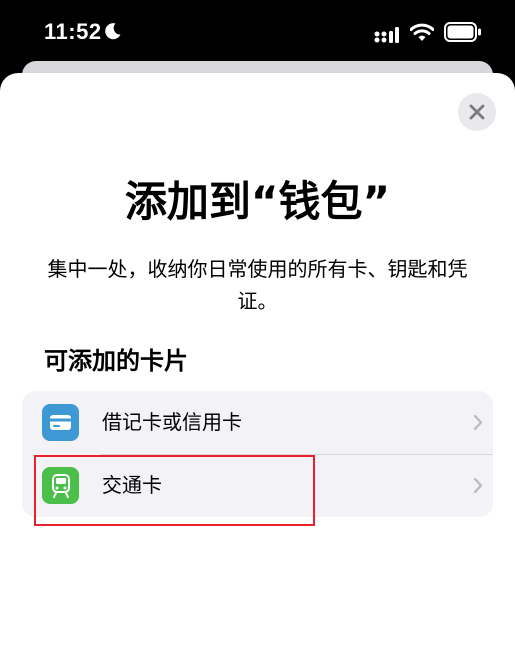  I want to click on status-bar: 11:52, so click(257, 33).